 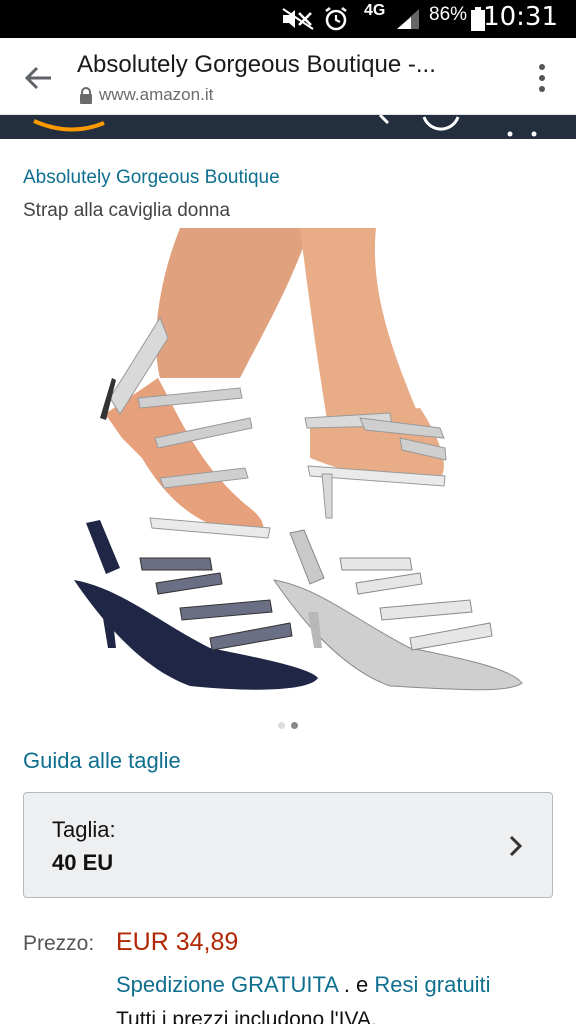 I want to click on price-value: EUR 34,89, so click(x=177, y=942).